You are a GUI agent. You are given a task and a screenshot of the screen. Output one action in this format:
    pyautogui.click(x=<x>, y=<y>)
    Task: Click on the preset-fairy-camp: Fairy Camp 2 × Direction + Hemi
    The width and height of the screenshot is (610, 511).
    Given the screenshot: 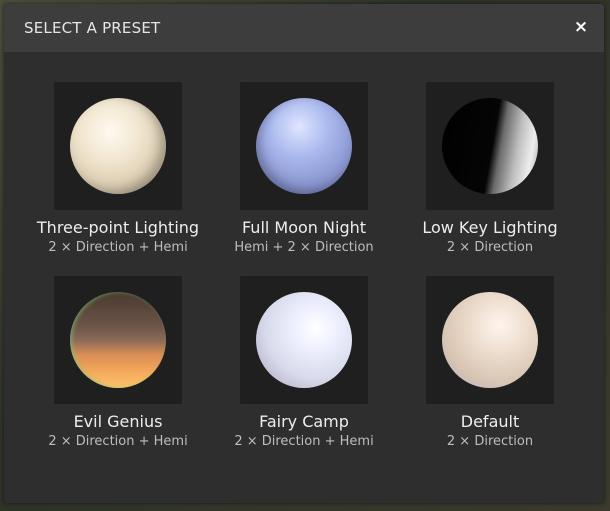 What is the action you would take?
    pyautogui.click(x=304, y=362)
    